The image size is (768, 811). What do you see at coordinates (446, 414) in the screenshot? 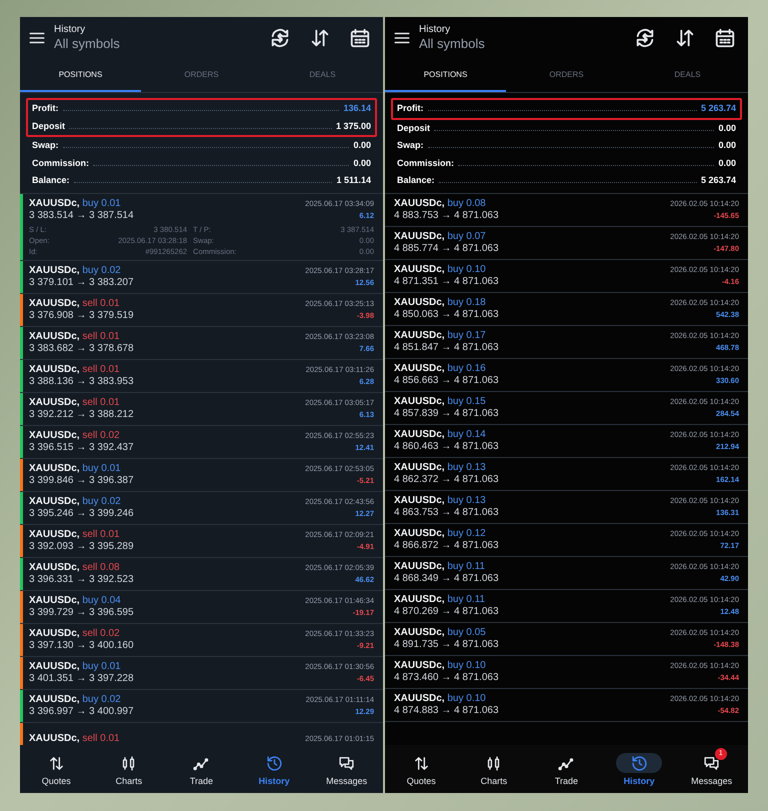
I see `price-range: 4 857.839 → 4 871.063` at bounding box center [446, 414].